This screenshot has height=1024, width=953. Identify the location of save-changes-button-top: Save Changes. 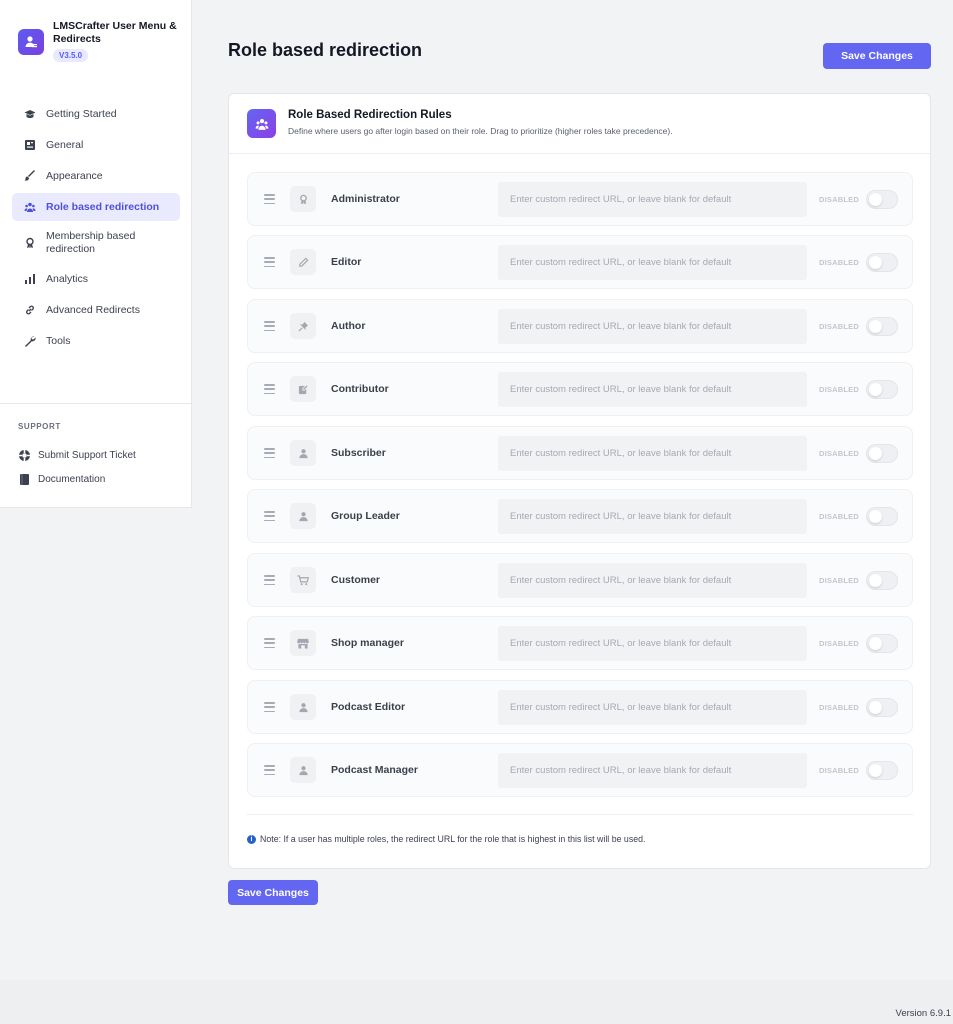
(877, 56).